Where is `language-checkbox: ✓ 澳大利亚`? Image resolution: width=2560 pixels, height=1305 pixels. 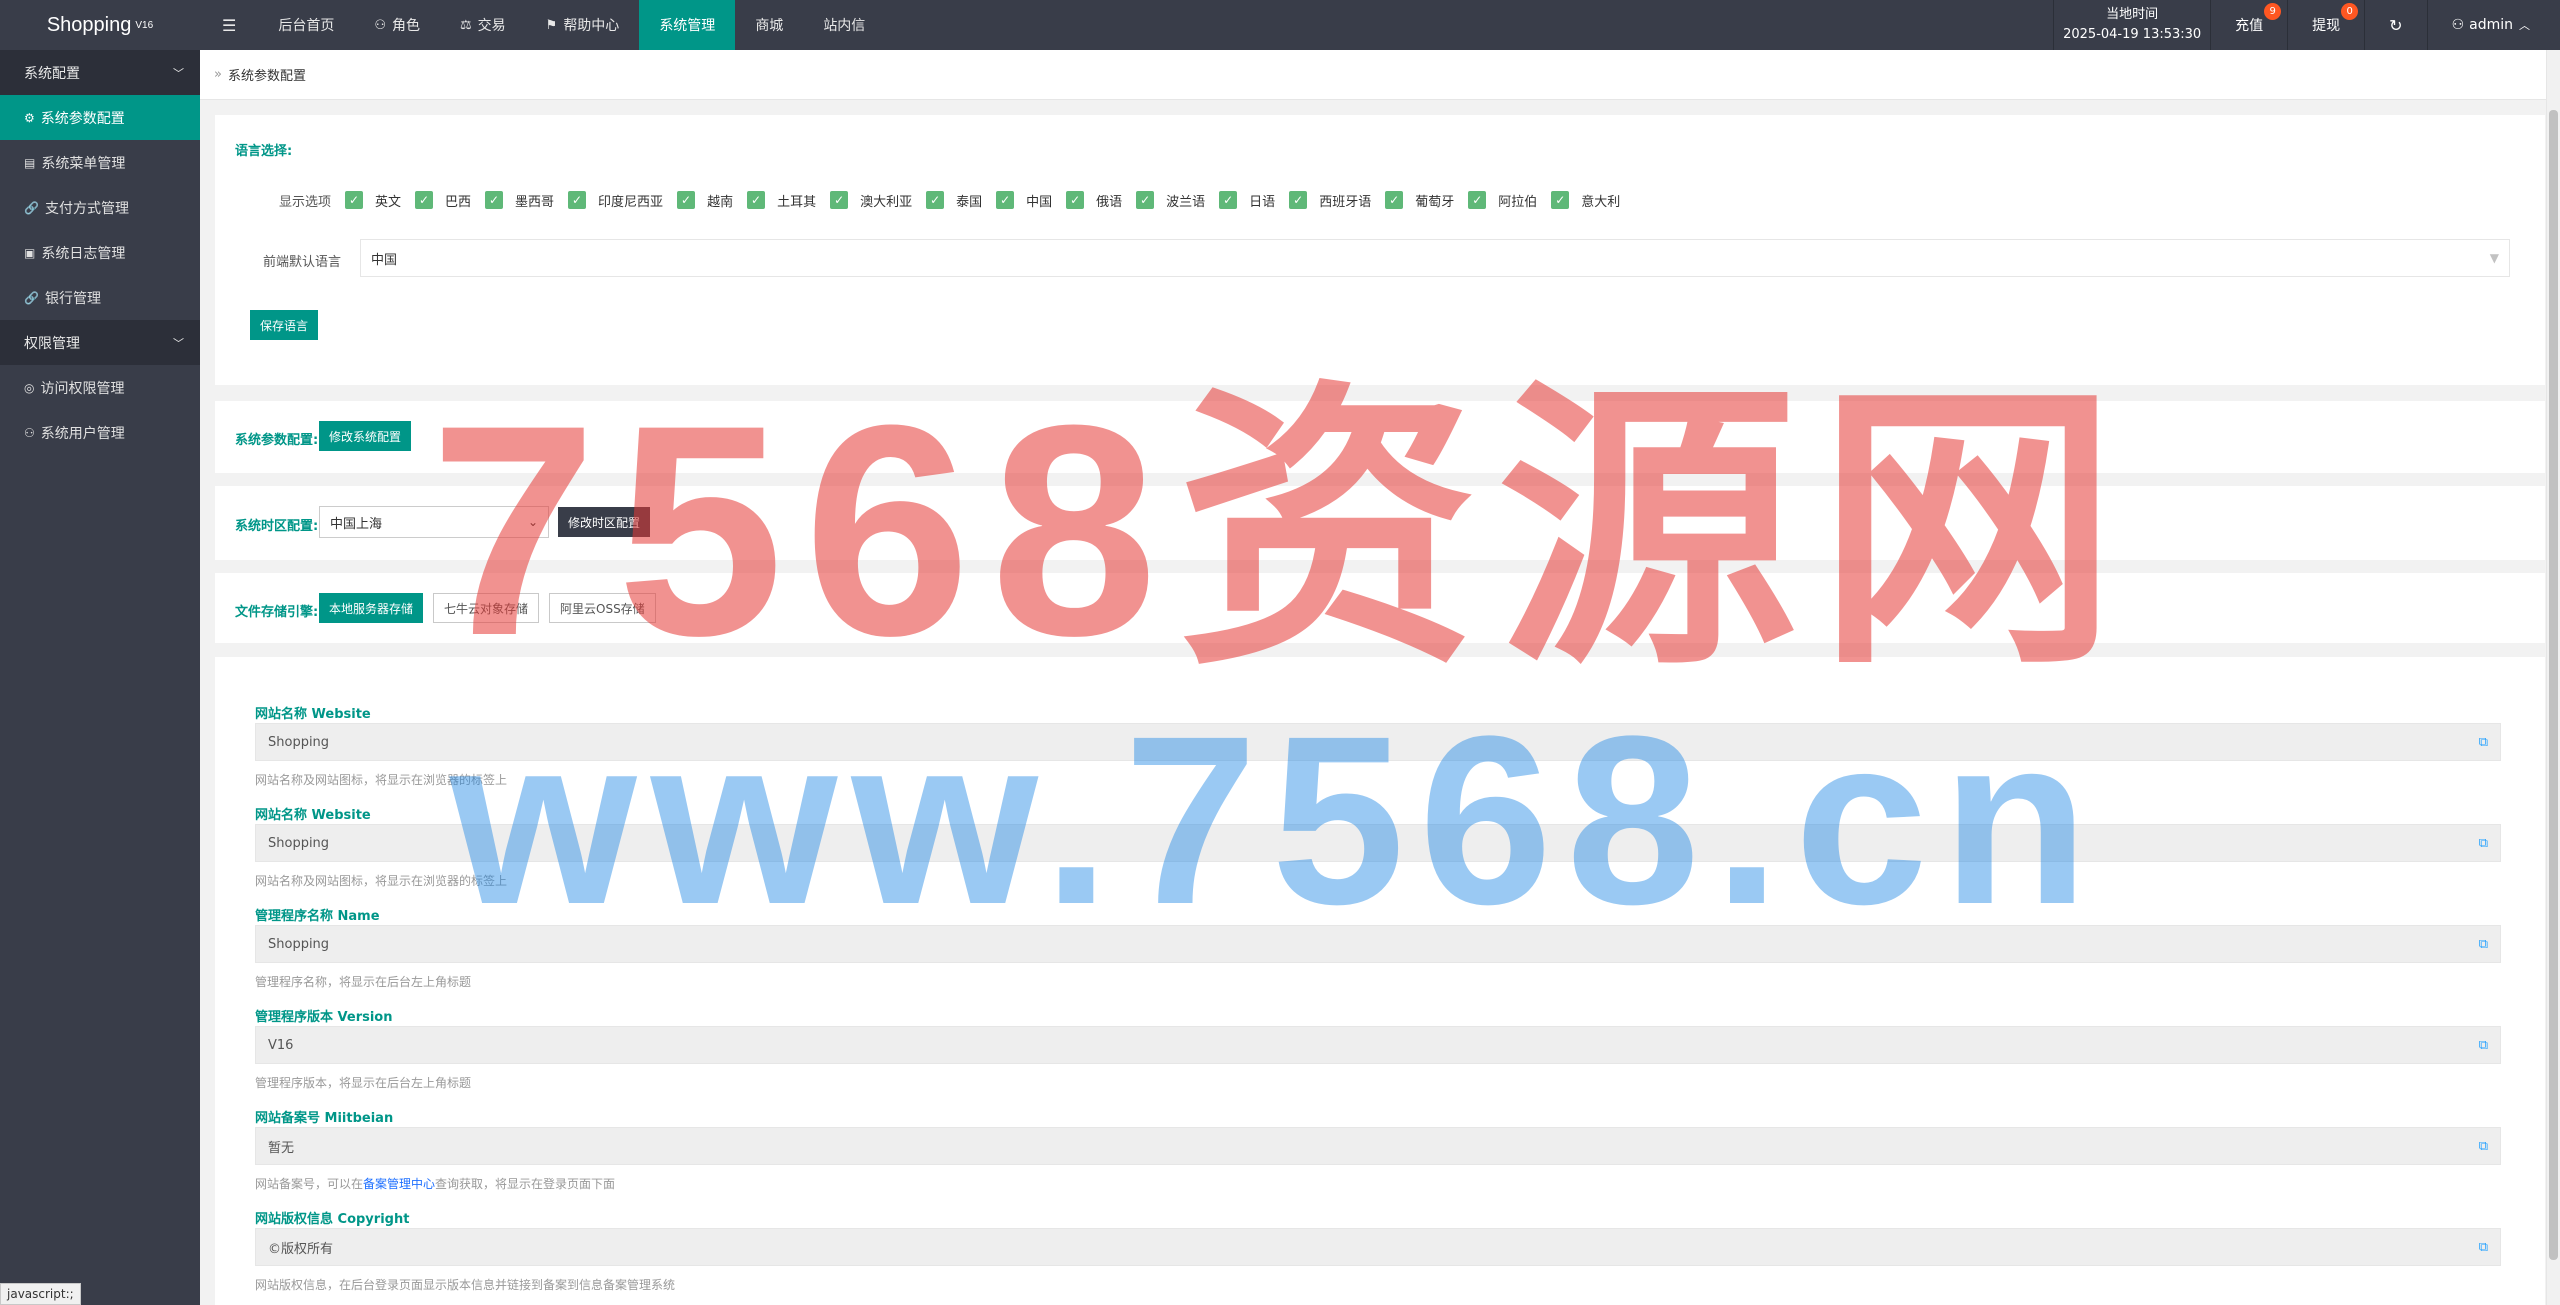
language-checkbox: ✓ 澳大利亚 is located at coordinates (871, 200).